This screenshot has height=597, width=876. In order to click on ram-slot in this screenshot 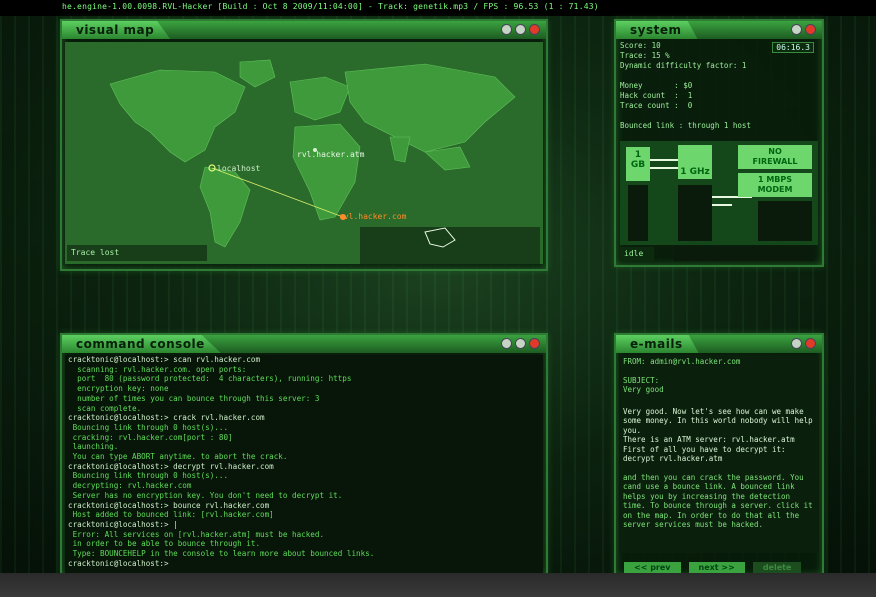, I will do `click(638, 213)`.